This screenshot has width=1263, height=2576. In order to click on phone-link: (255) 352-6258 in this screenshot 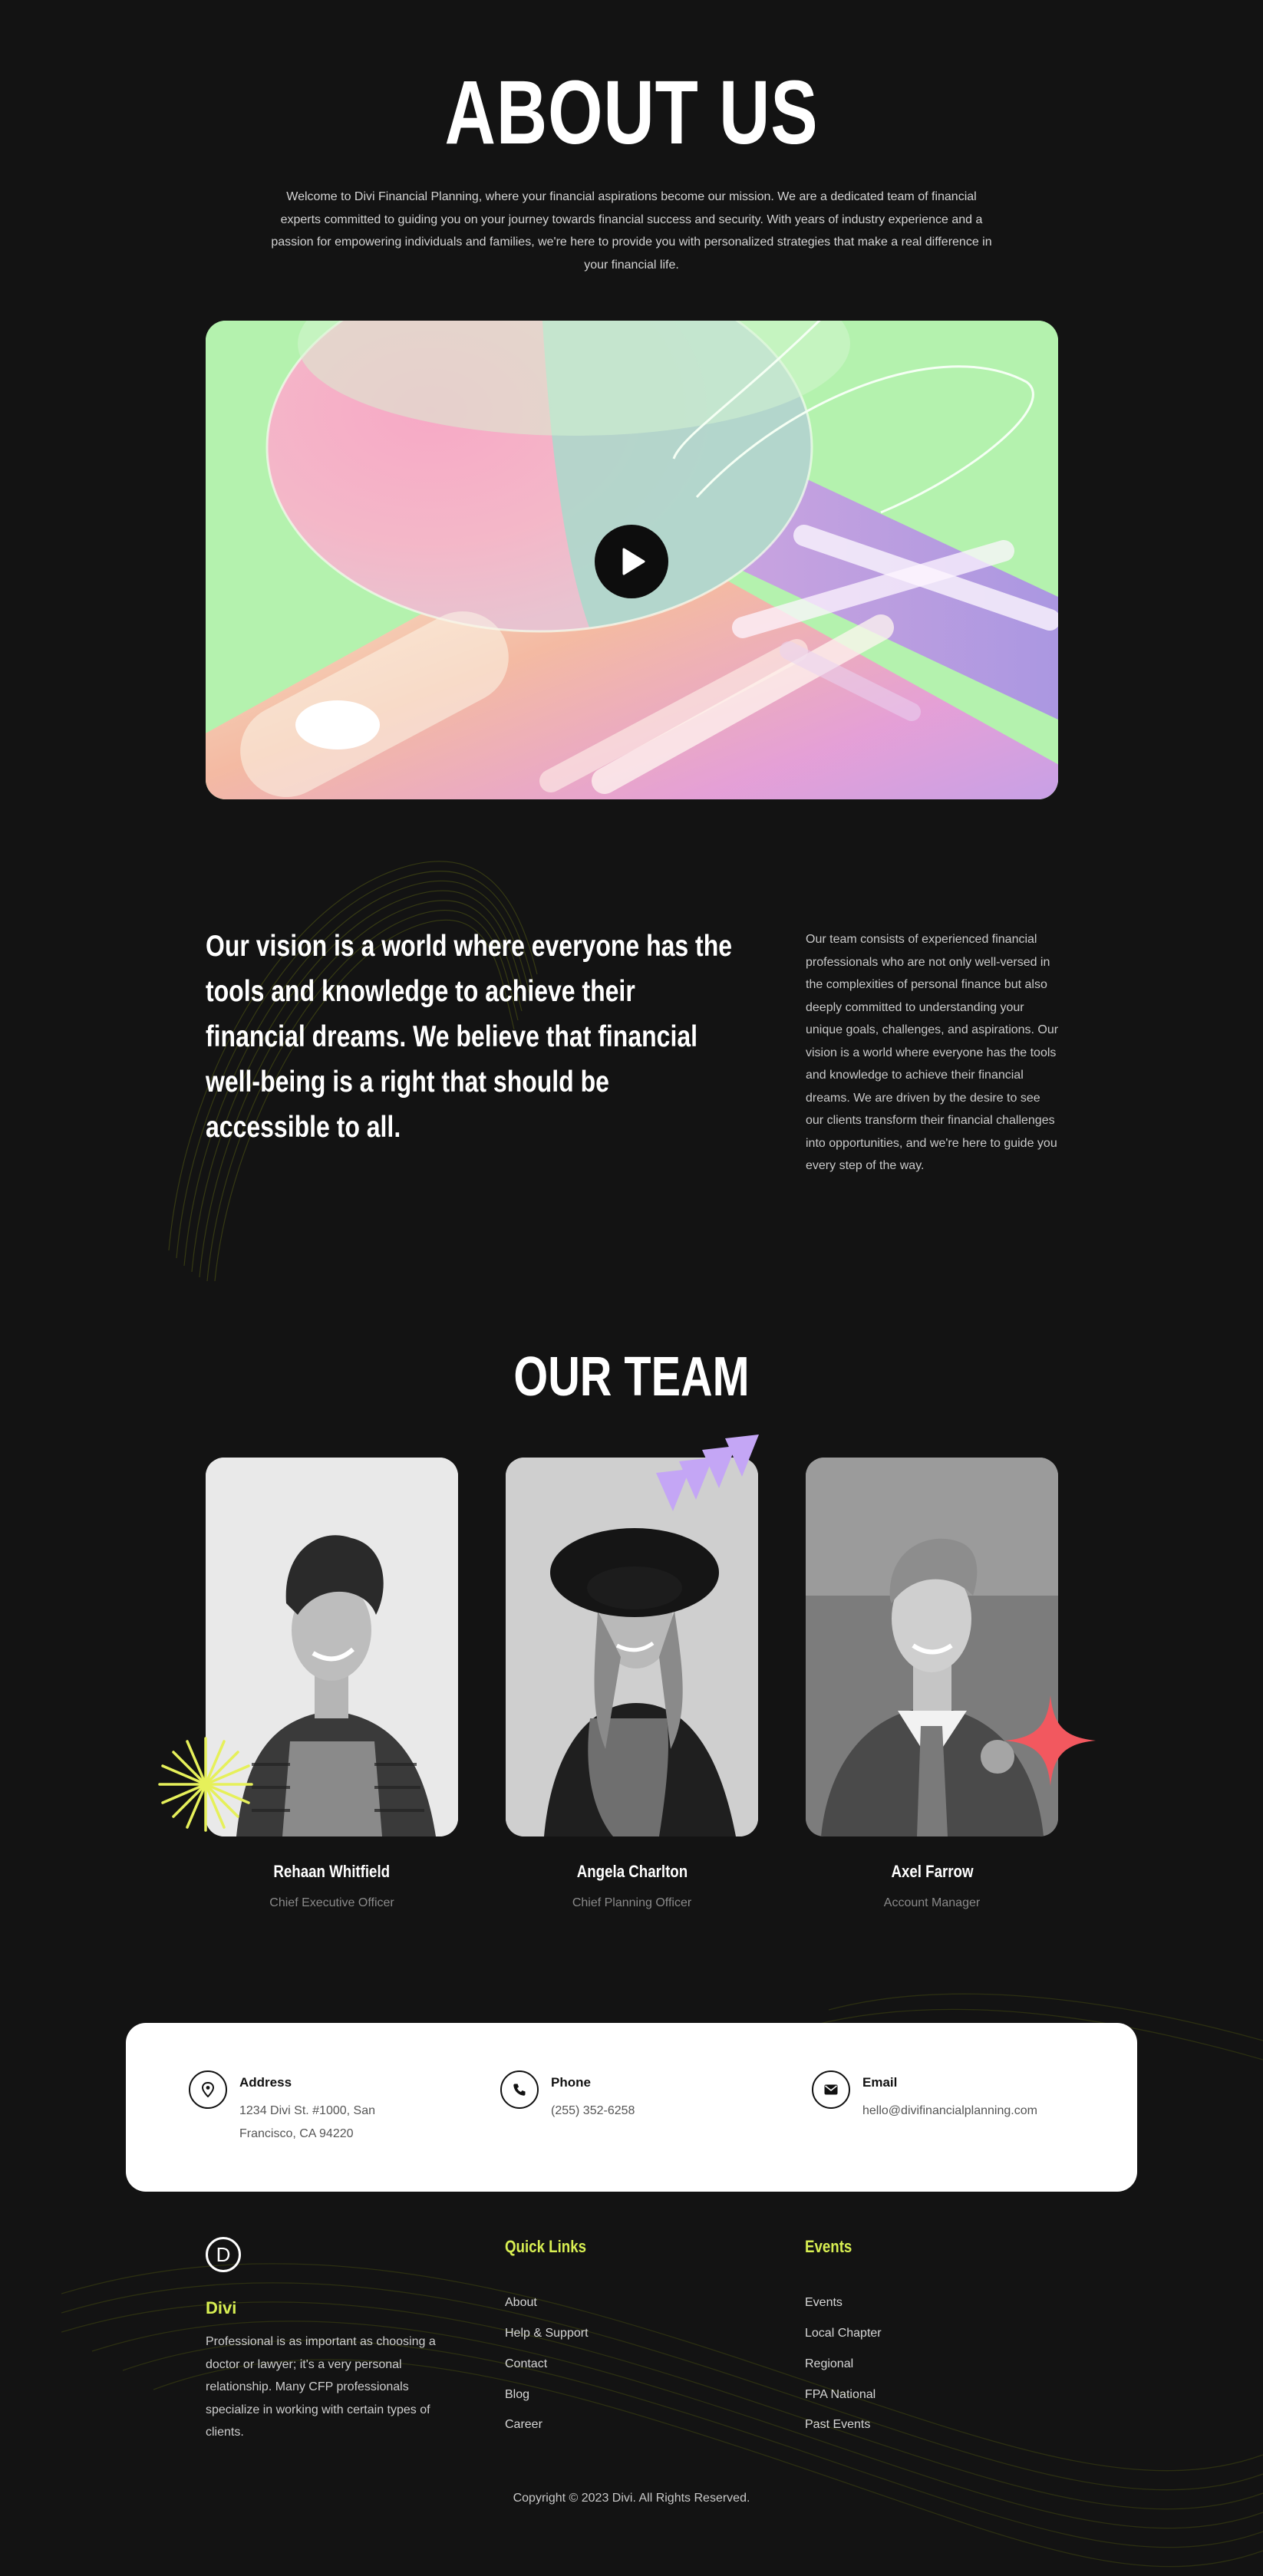, I will do `click(593, 2111)`.